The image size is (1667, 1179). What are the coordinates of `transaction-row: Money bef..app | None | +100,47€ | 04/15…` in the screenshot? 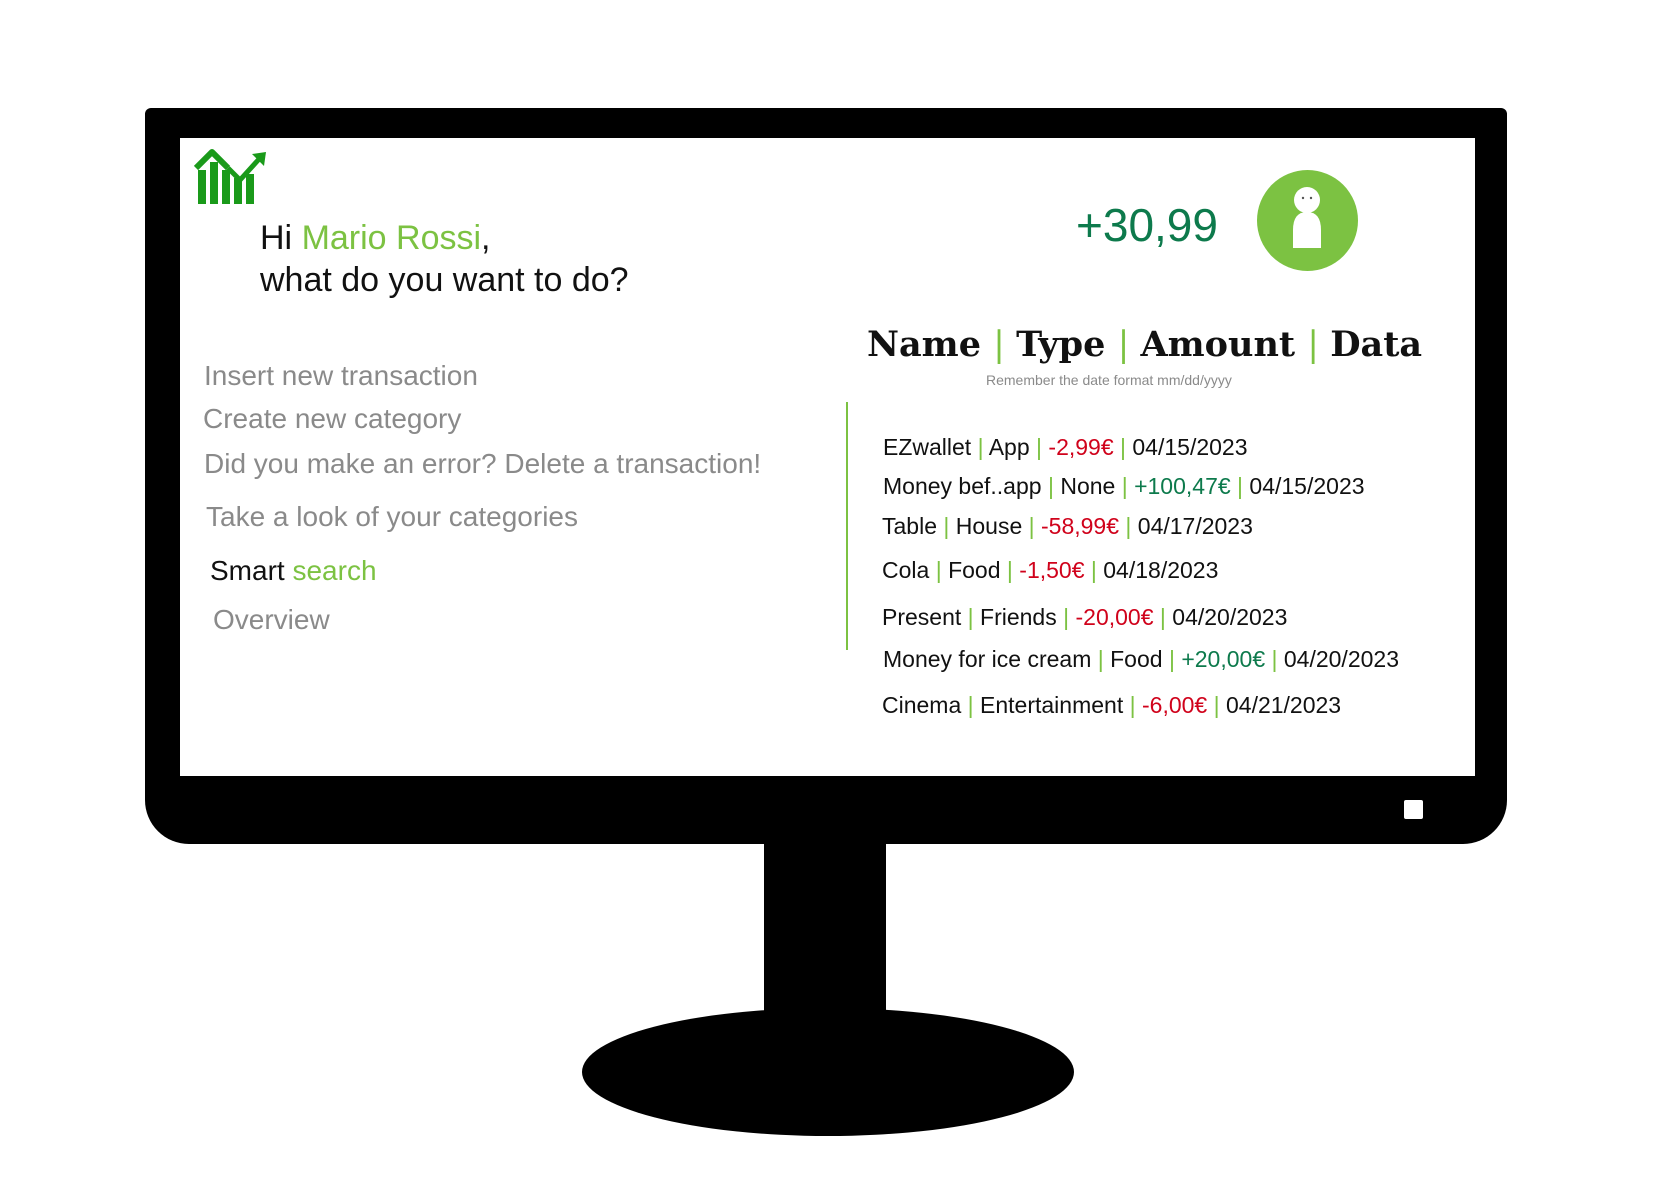 It's located at (1124, 486).